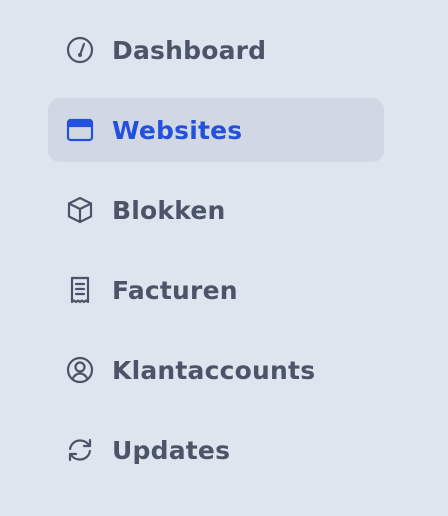 Image resolution: width=448 pixels, height=516 pixels. Describe the element at coordinates (80, 290) in the screenshot. I see `receipt-icon` at that location.